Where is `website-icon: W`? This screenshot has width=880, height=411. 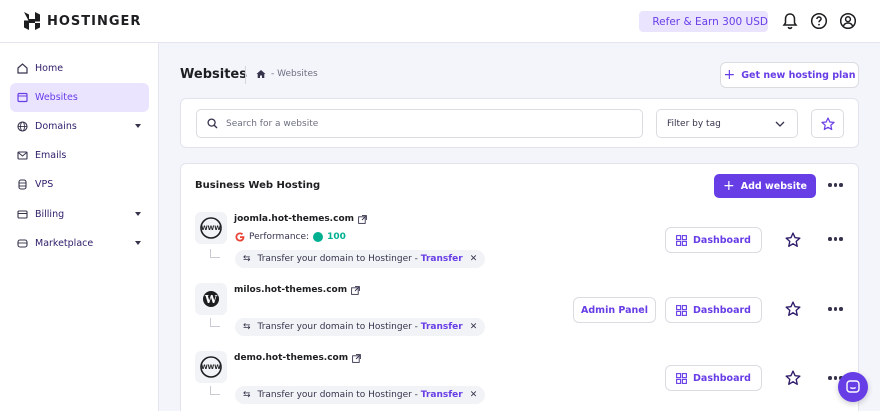
website-icon: W is located at coordinates (211, 299).